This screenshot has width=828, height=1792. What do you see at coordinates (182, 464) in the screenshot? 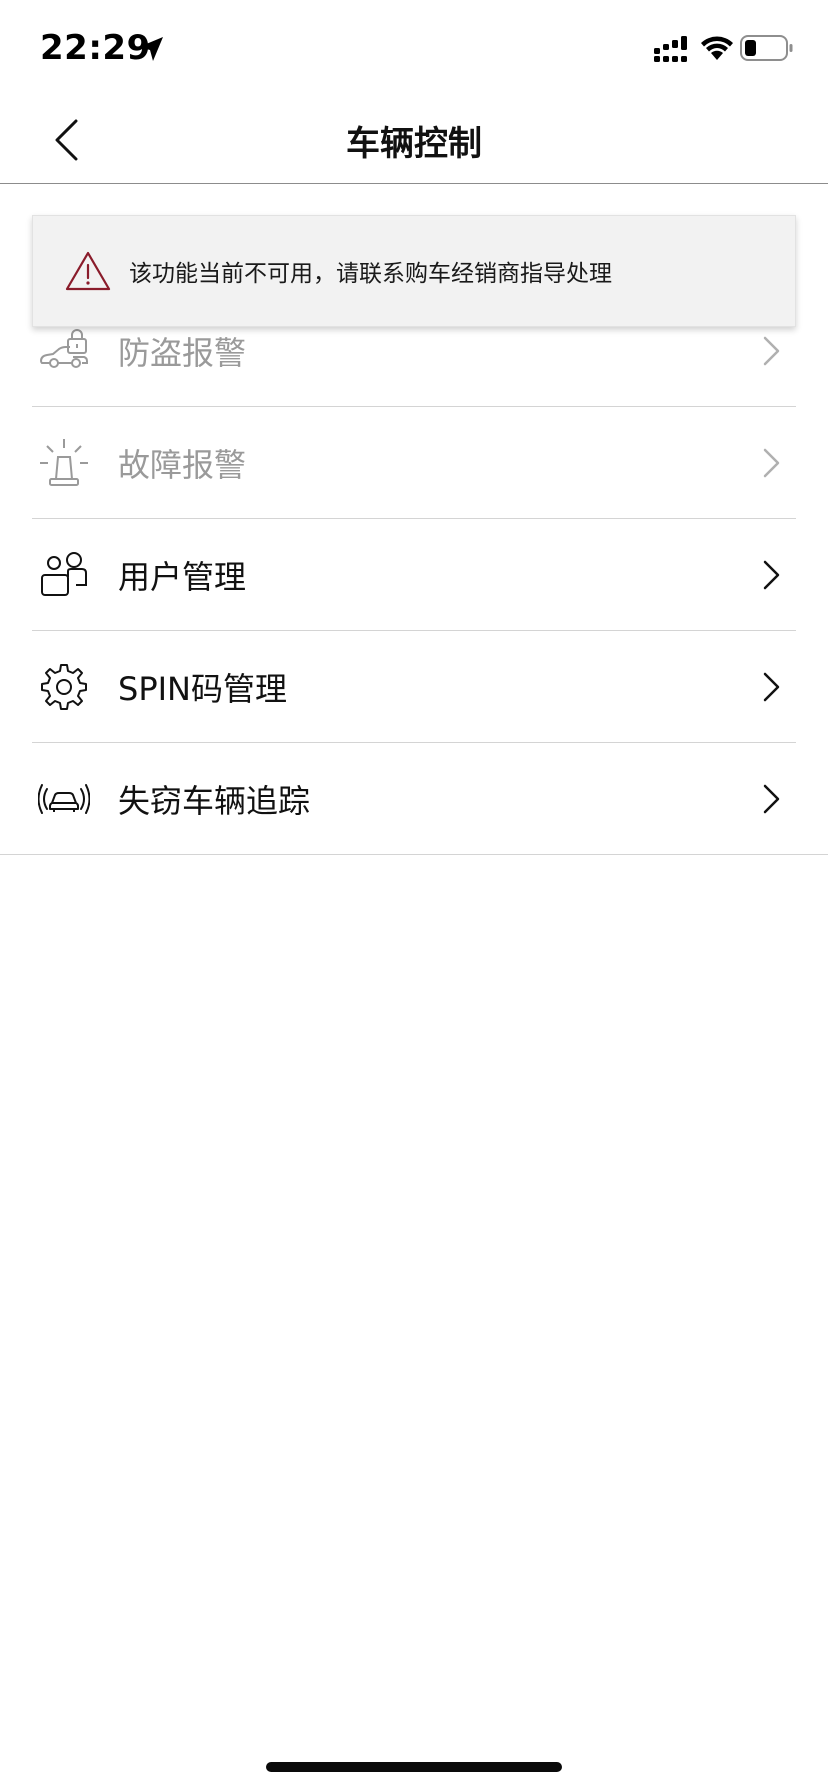
I see `menu-item-label: 故障报警` at bounding box center [182, 464].